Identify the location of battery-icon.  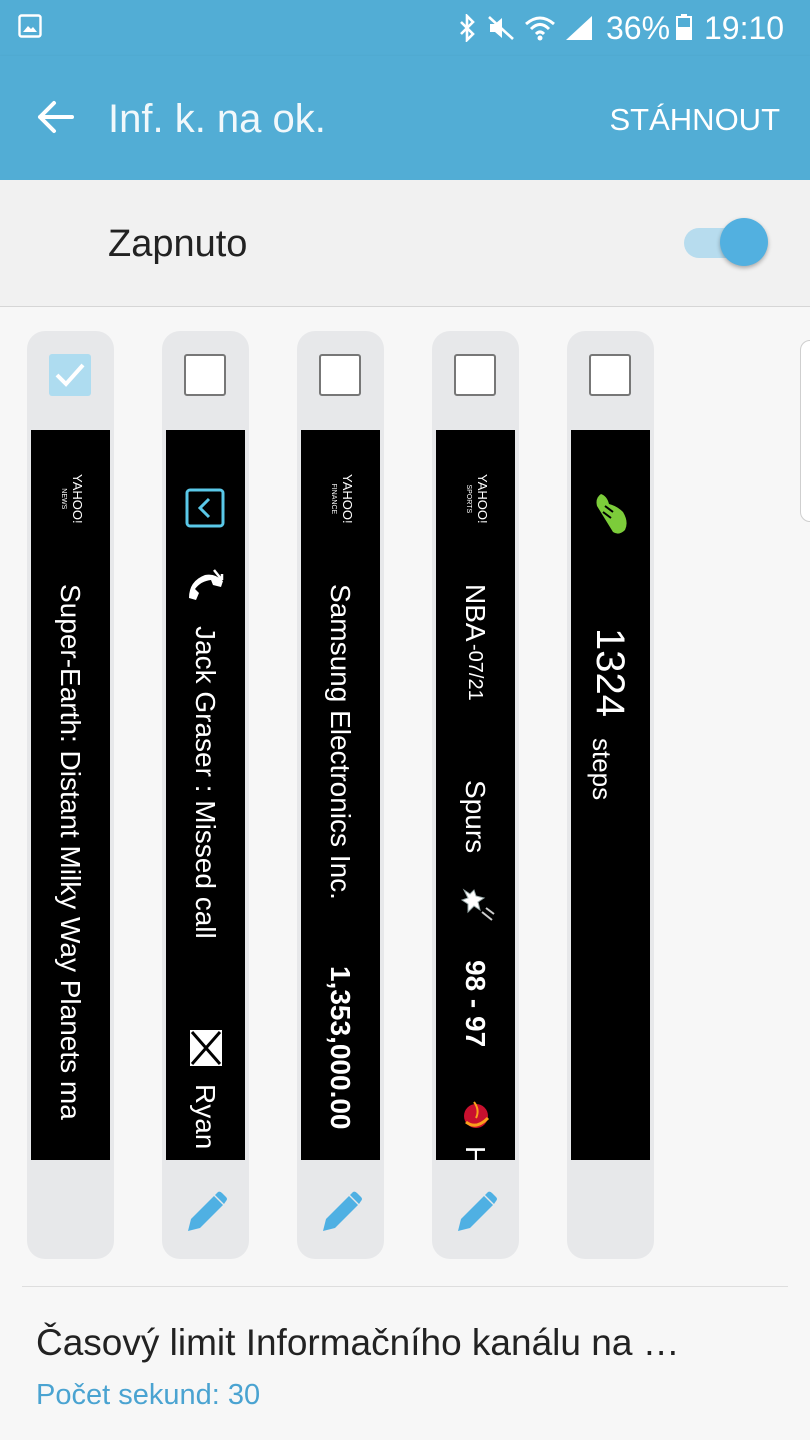
(684, 27).